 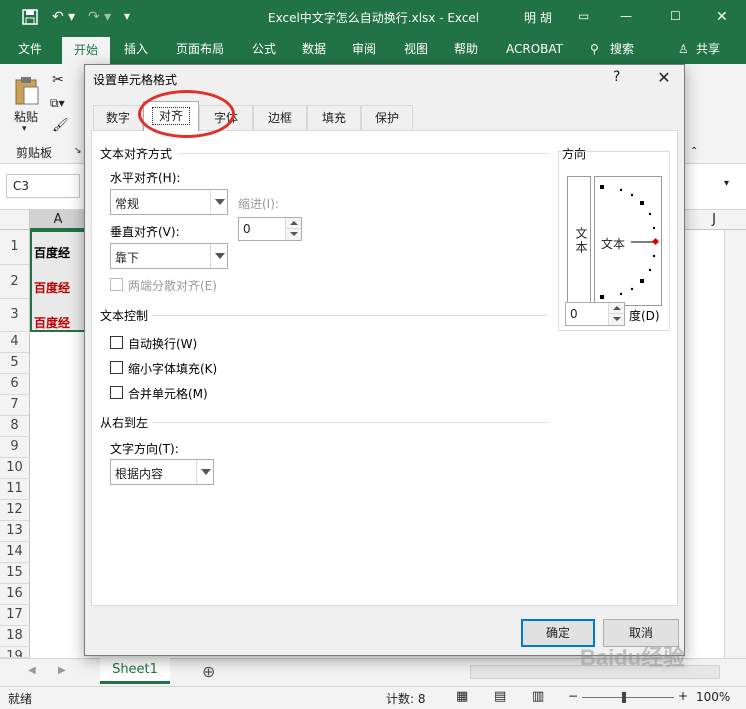 I want to click on tab-page-layout: 页面布局, so click(x=200, y=49).